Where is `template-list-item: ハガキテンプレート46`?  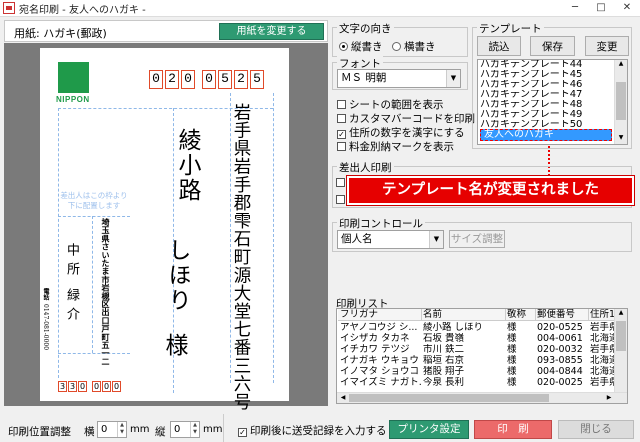 template-list-item: ハガキテンプレート46 is located at coordinates (550, 85).